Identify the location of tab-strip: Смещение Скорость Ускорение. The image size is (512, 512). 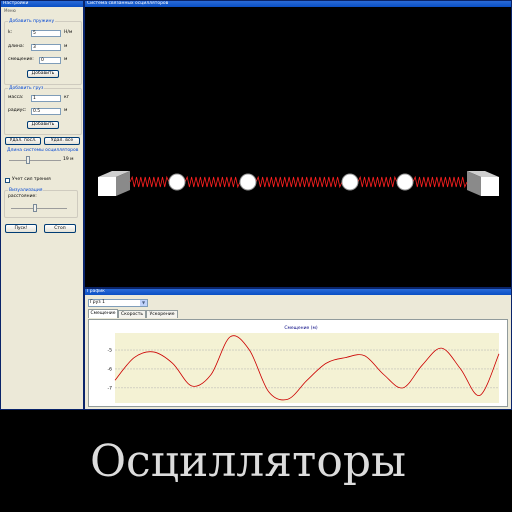
(138, 314).